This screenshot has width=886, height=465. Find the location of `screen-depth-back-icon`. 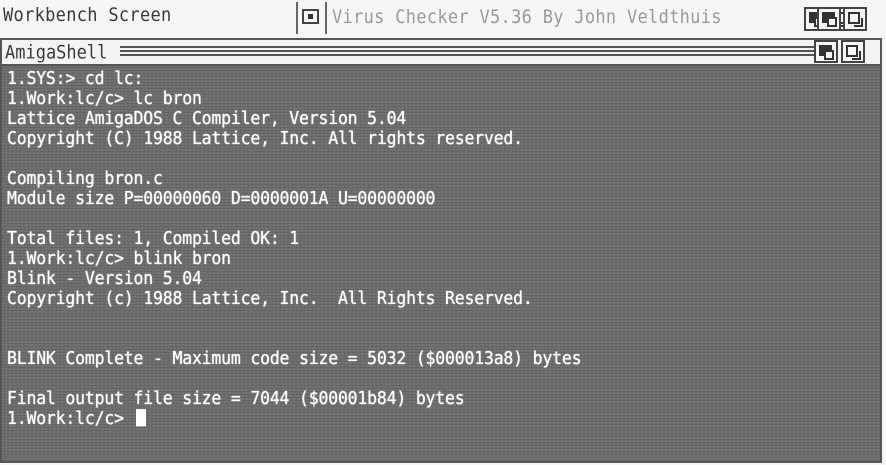

screen-depth-back-icon is located at coordinates (829, 19).